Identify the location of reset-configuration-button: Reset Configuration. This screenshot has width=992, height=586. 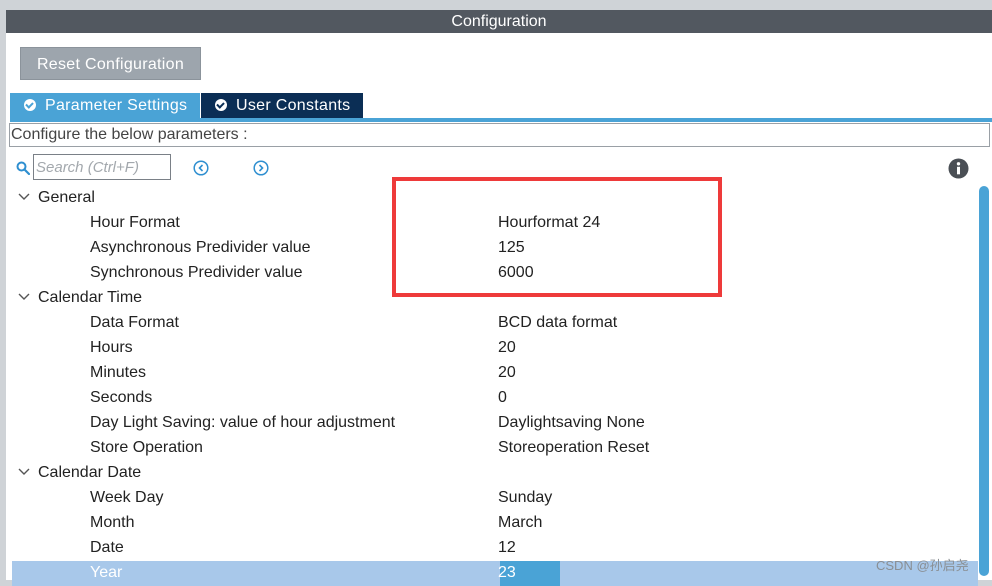
(110, 63).